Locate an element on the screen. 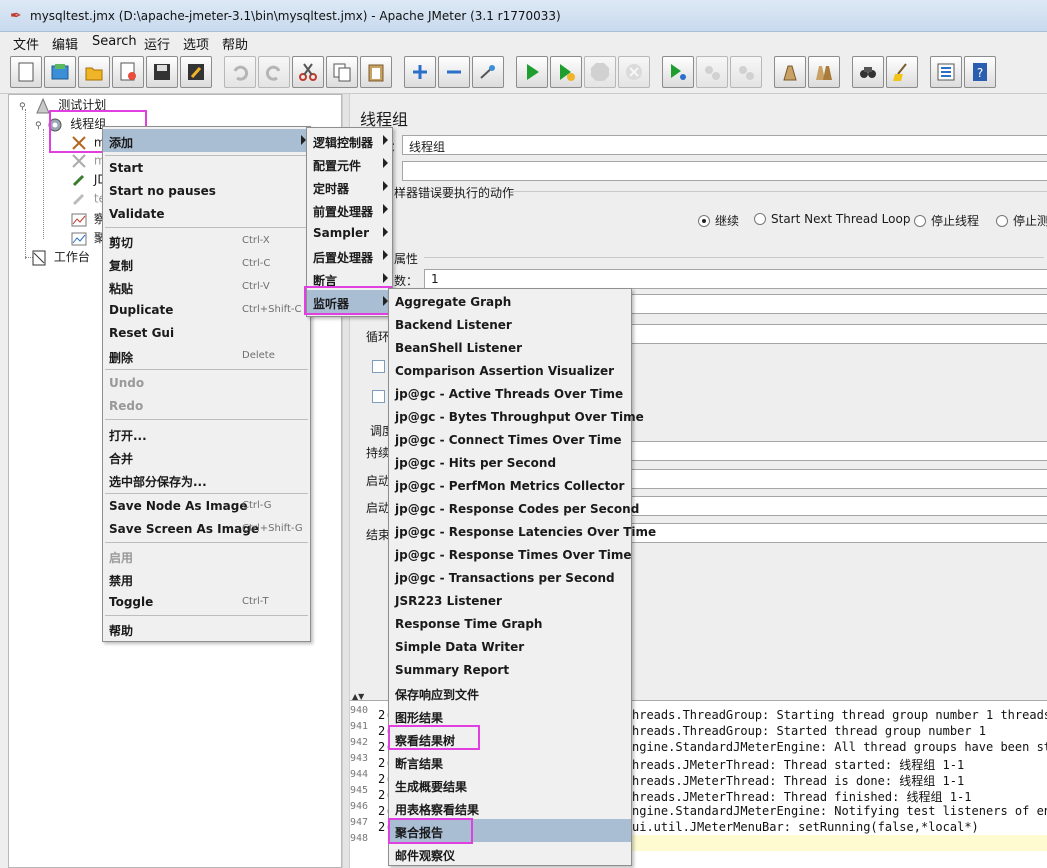 The width and height of the screenshot is (1047, 868). submenu-listener: 监听器 is located at coordinates (349, 301).